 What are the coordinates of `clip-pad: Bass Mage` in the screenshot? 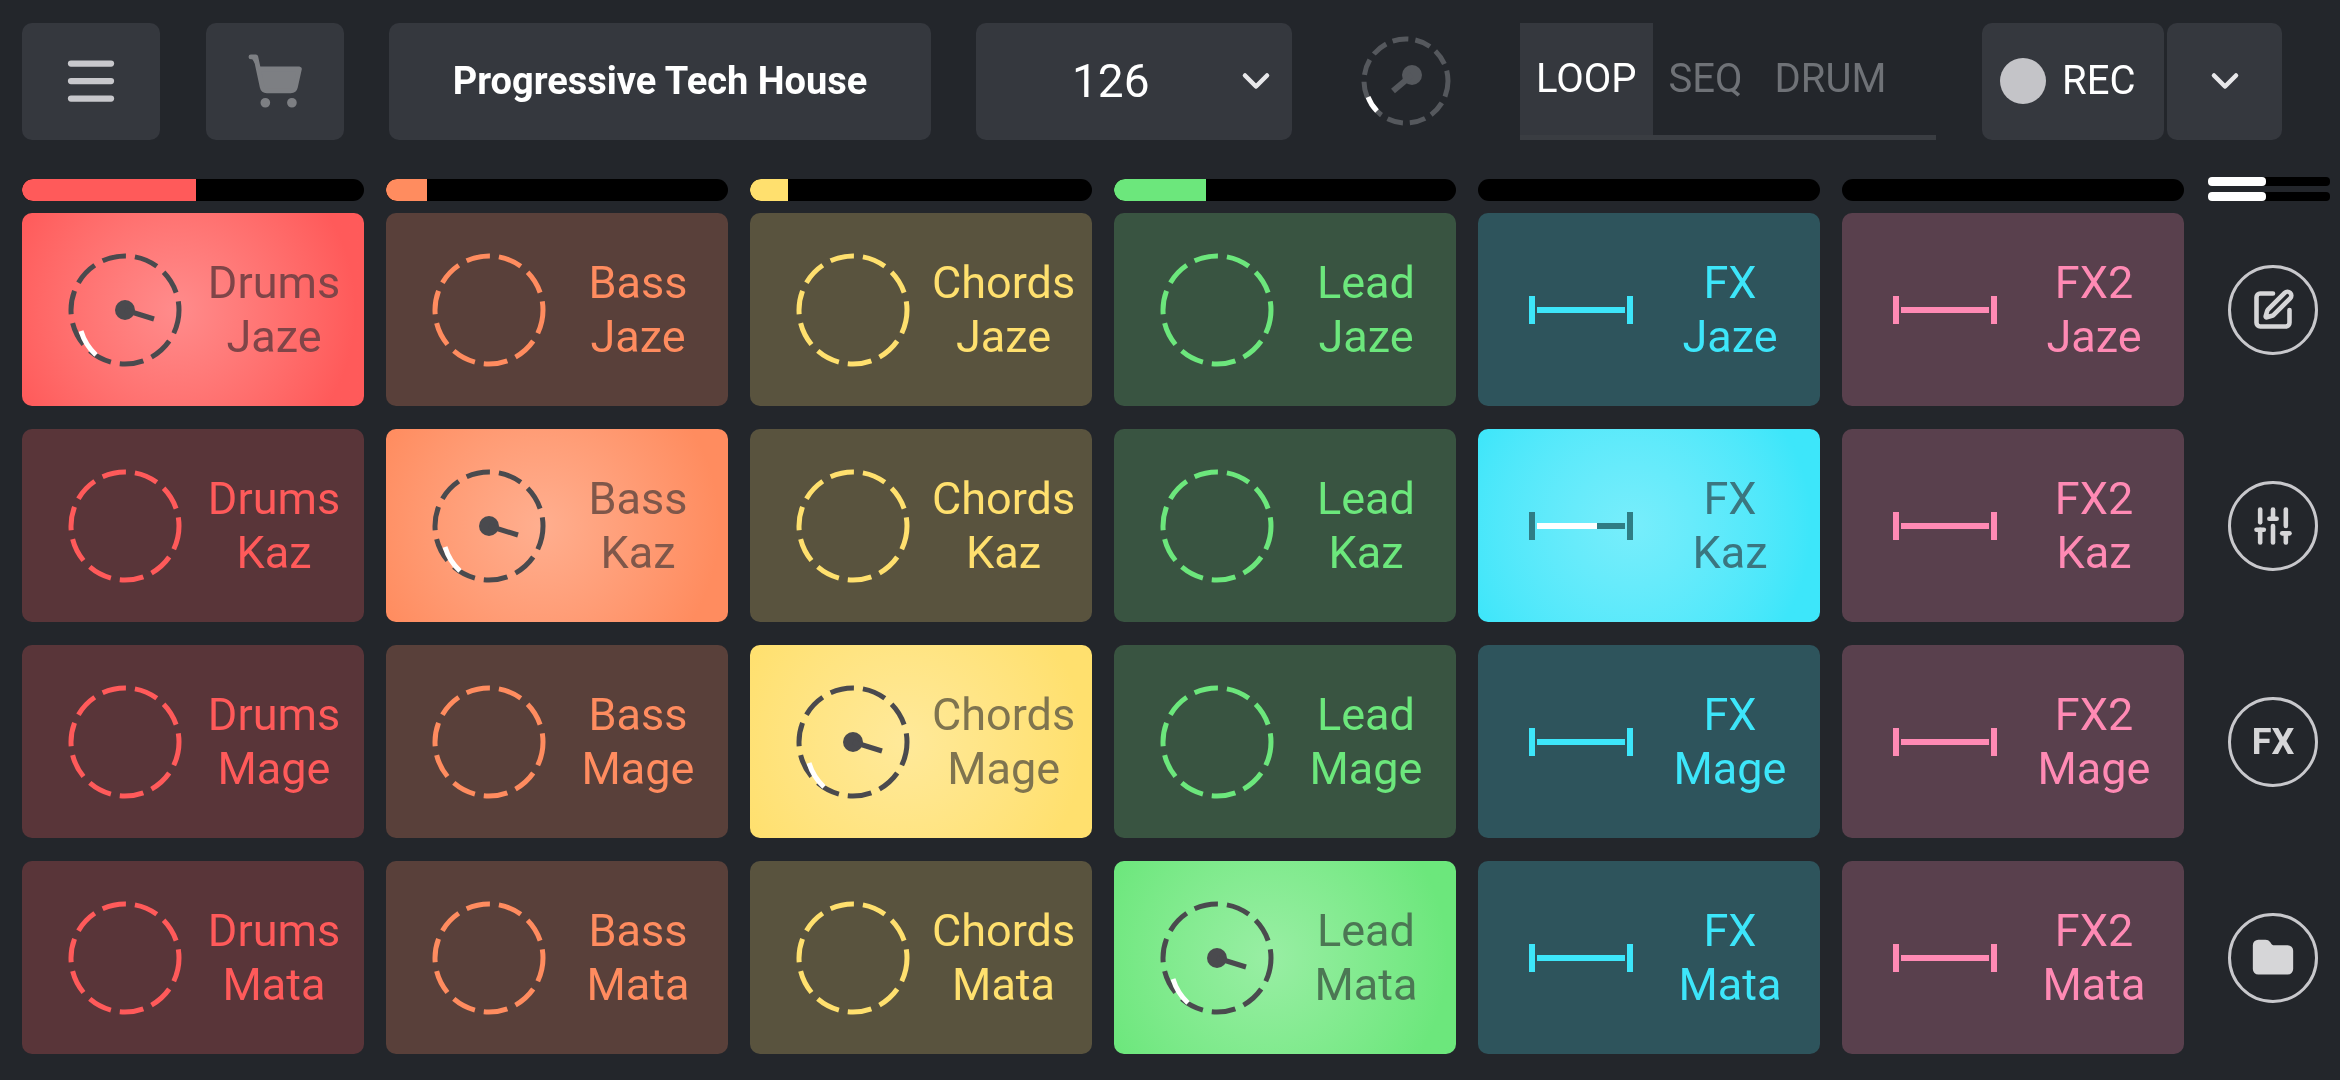 It's located at (557, 741).